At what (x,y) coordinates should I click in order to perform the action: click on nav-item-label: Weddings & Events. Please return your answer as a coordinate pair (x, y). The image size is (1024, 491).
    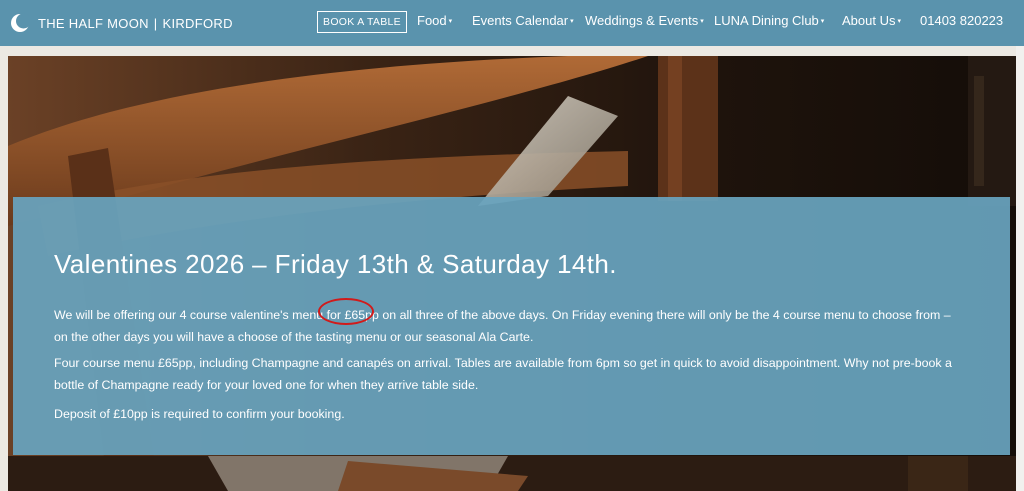
    Looking at the image, I should click on (642, 20).